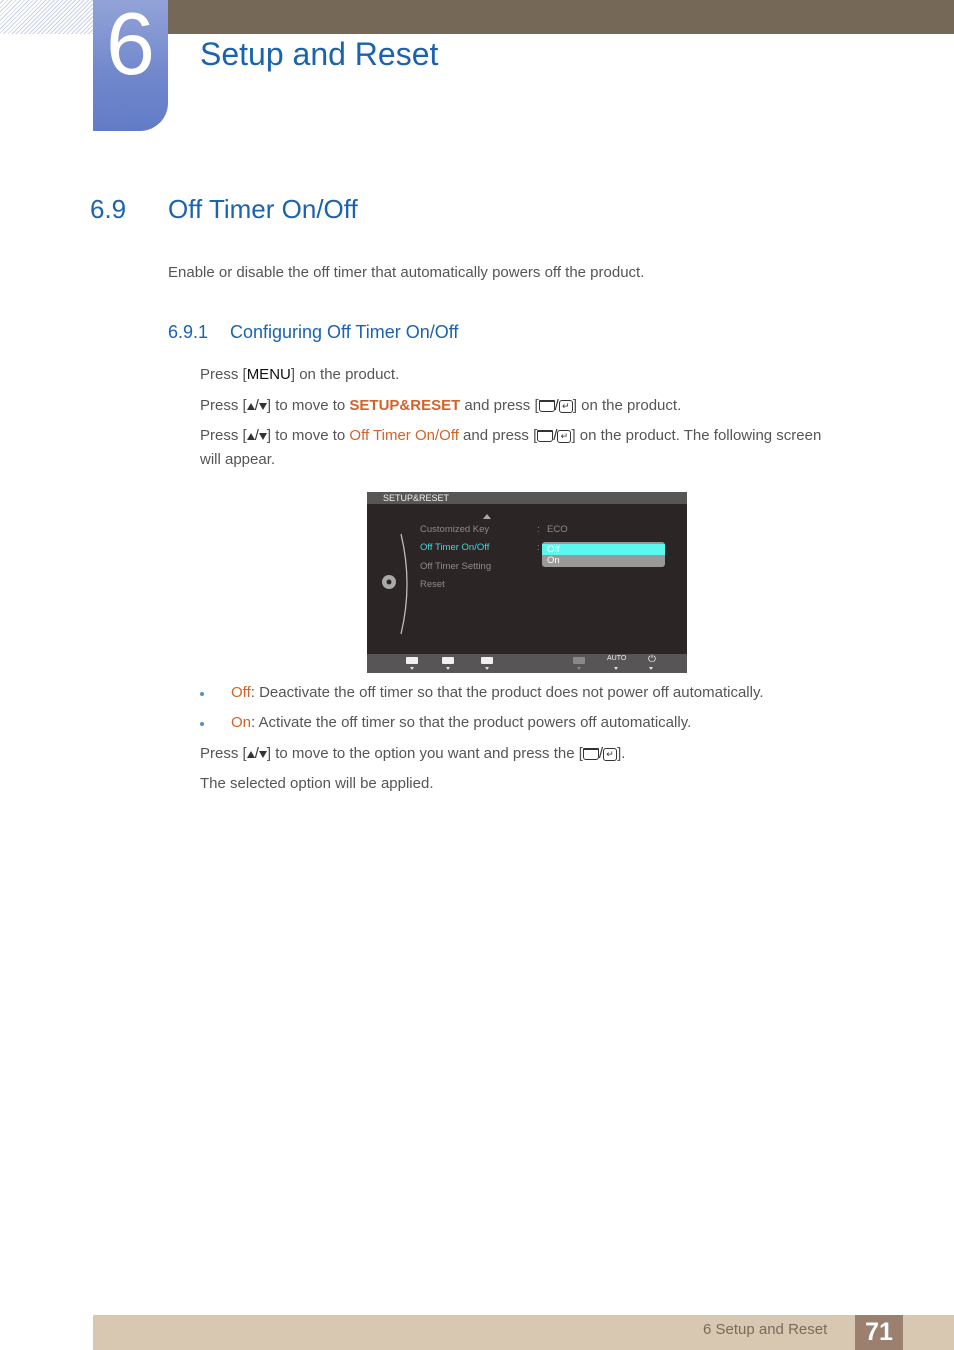  What do you see at coordinates (416, 498) in the screenshot?
I see `osd-header-title: SETUP&RESET` at bounding box center [416, 498].